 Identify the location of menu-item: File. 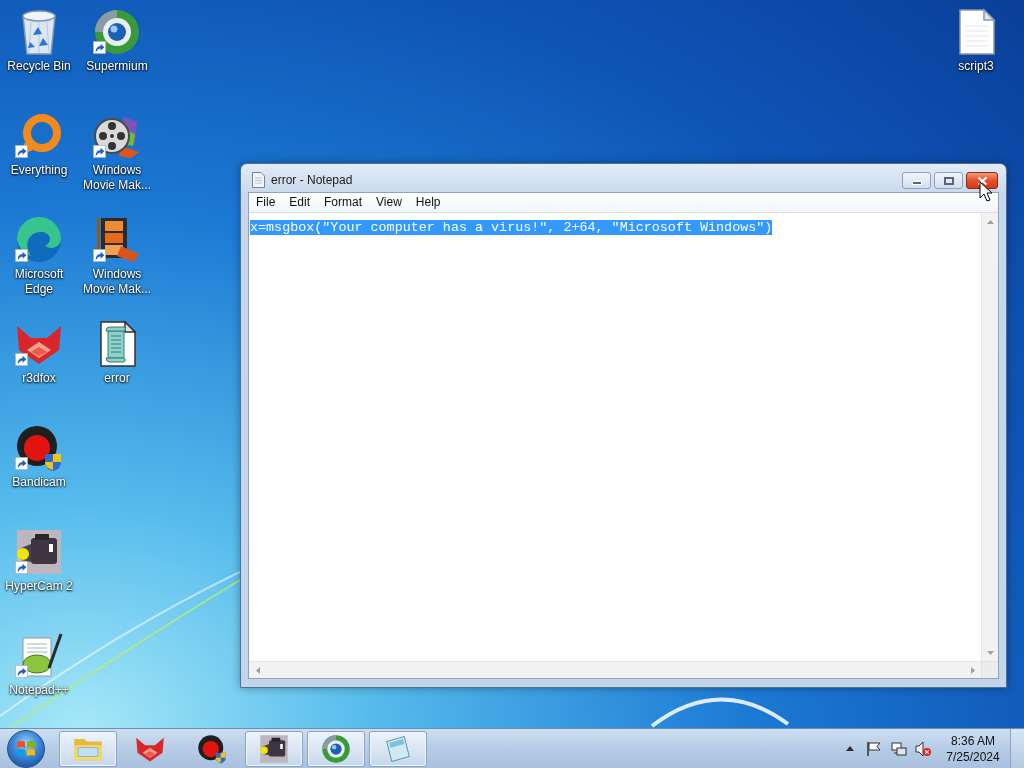
(266, 202).